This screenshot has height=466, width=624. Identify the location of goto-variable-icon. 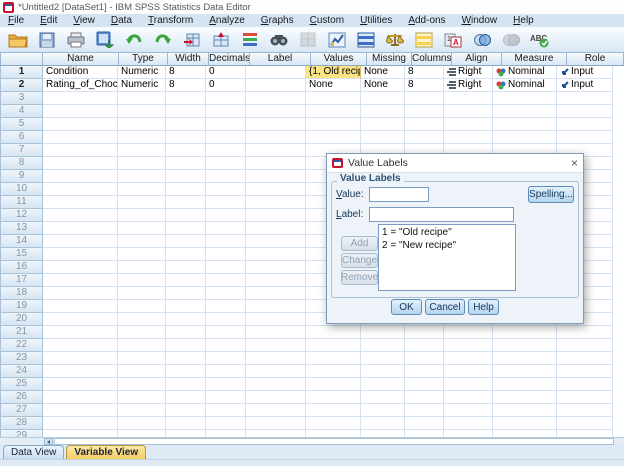
(220, 40).